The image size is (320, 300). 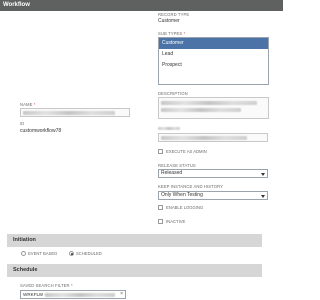 I want to click on id-label: ID, so click(x=22, y=123).